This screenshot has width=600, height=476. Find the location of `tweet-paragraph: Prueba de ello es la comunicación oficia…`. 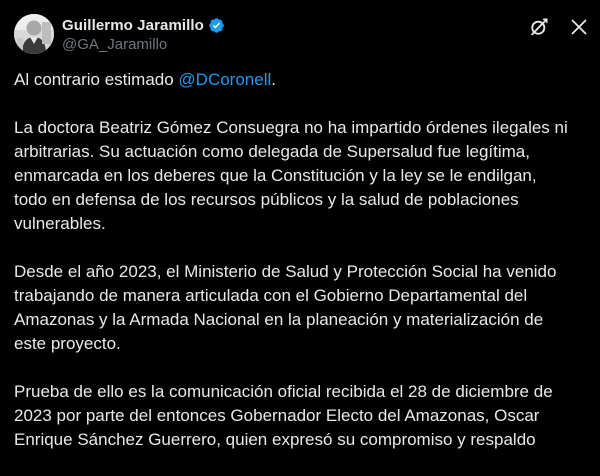

tweet-paragraph: Prueba de ello es la comunicación oficia… is located at coordinates (300, 416).